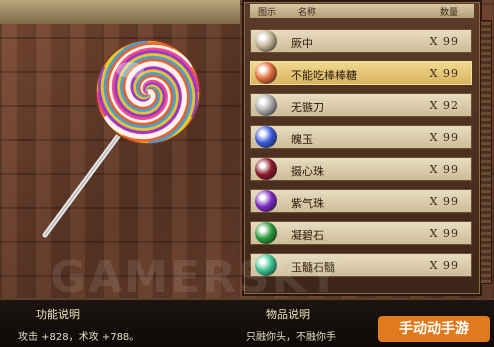 The height and width of the screenshot is (347, 494). What do you see at coordinates (307, 203) in the screenshot?
I see `item-name: 紫气珠` at bounding box center [307, 203].